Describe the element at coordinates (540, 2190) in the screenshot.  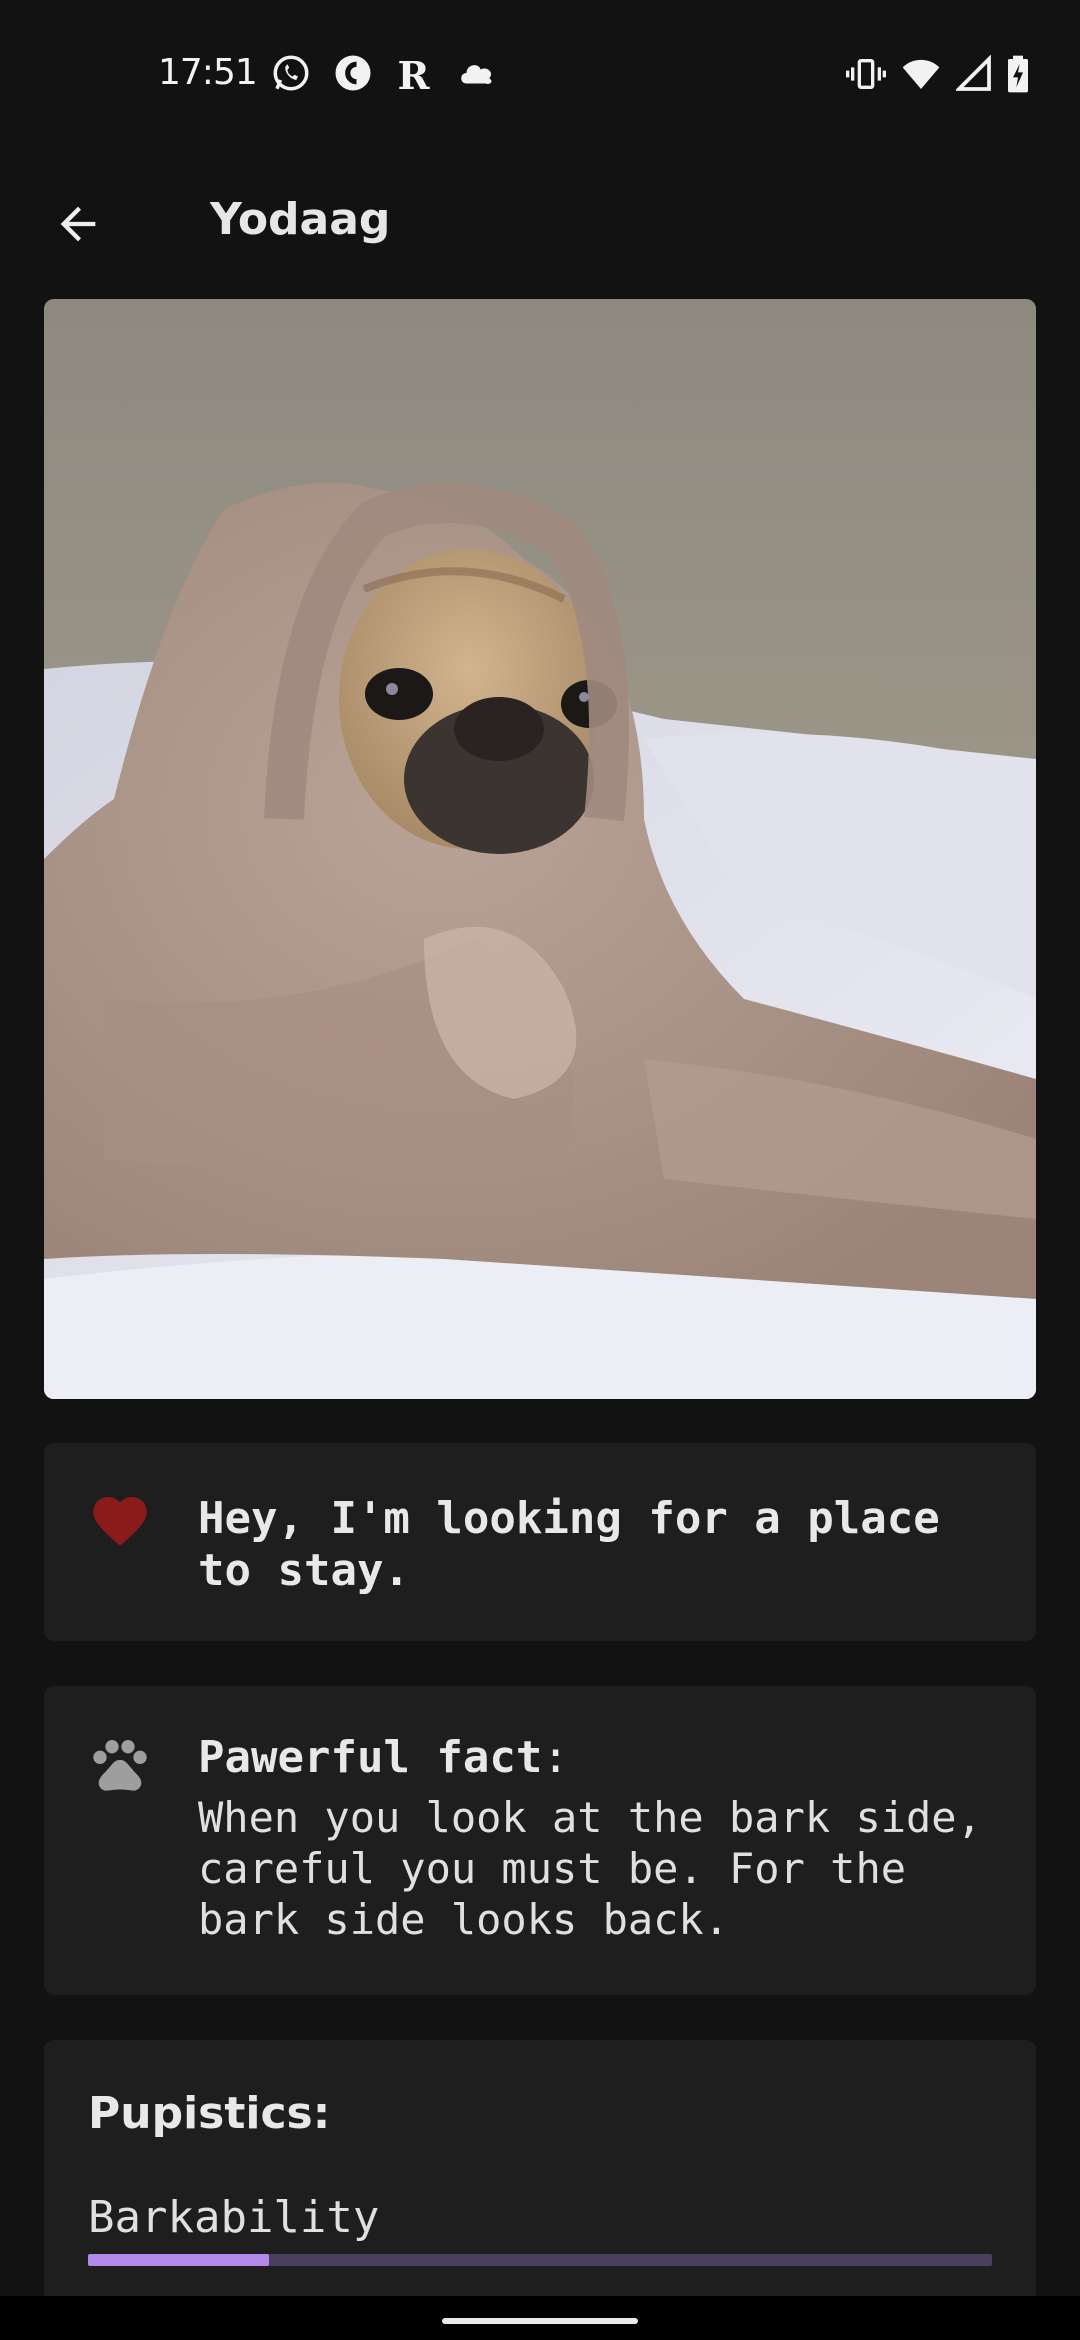
I see `stats-card: Pupistics: Barkability` at that location.